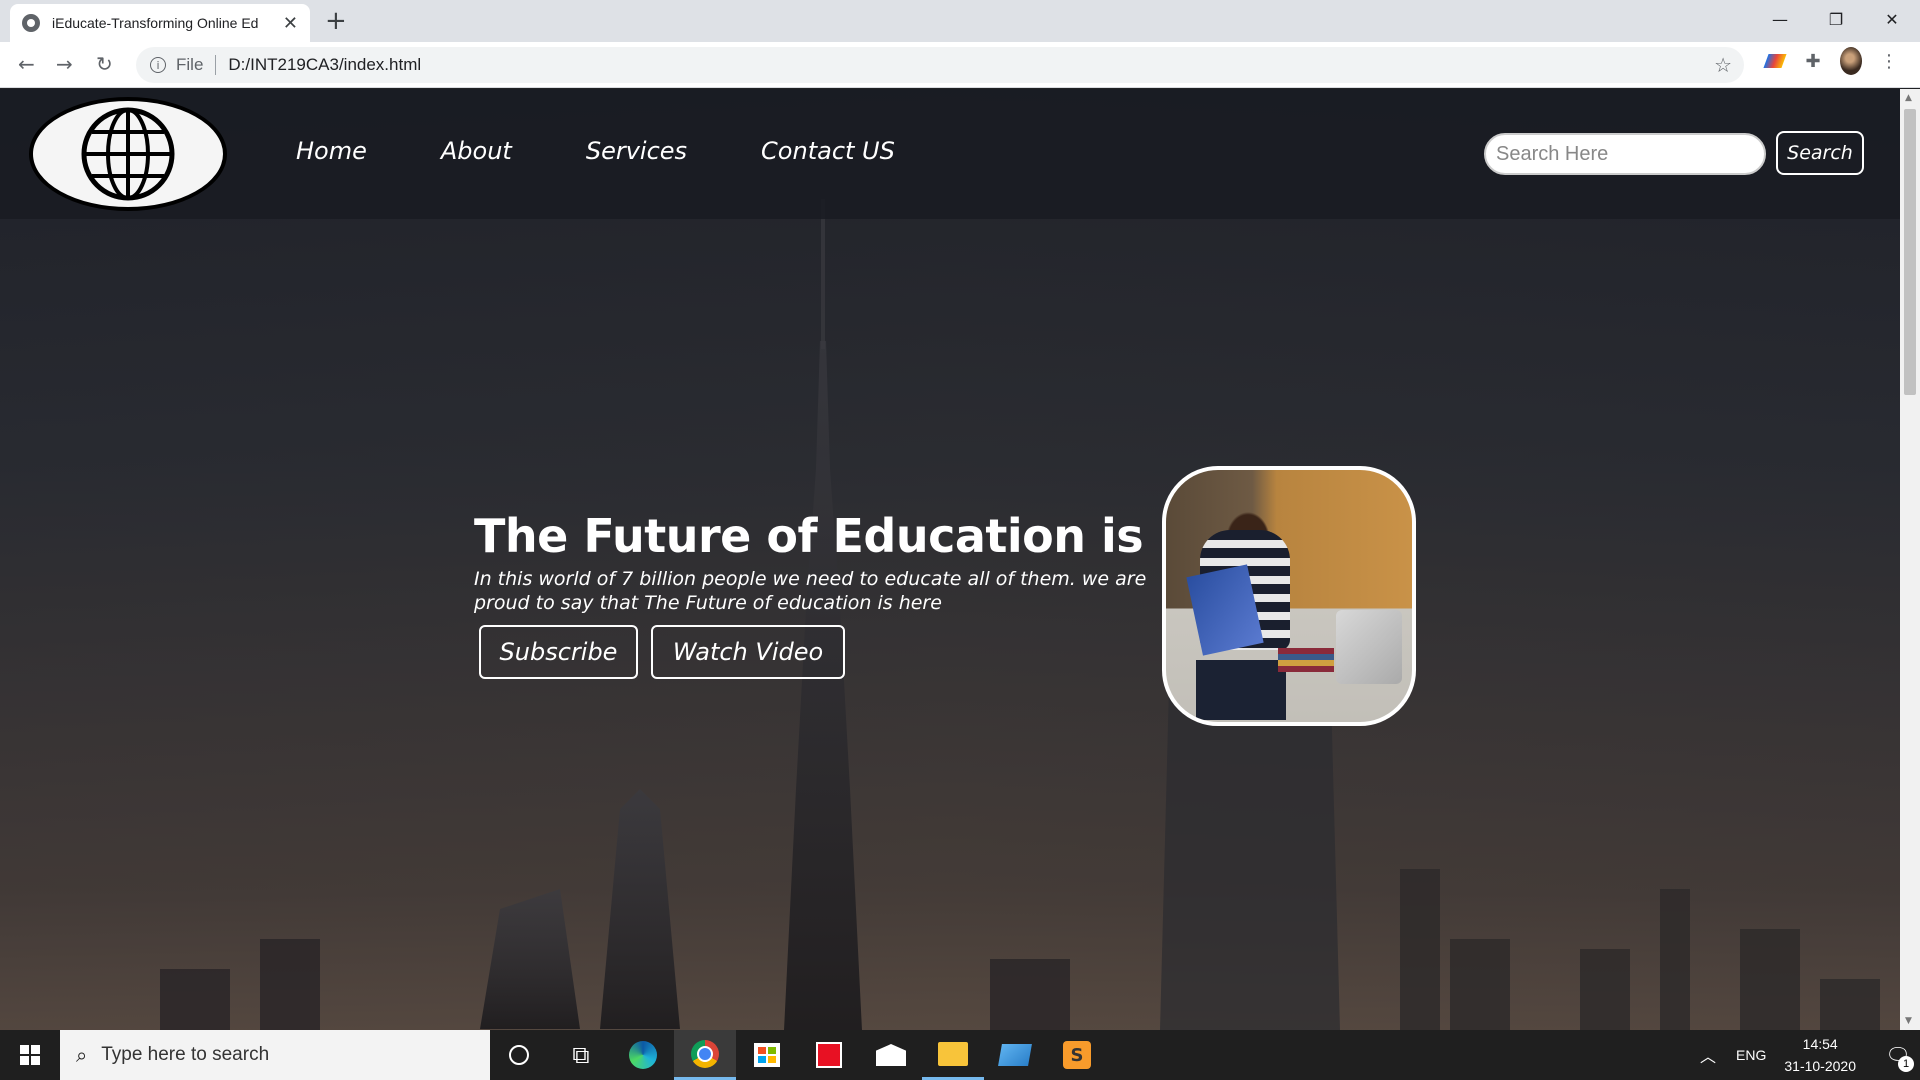  Describe the element at coordinates (1831, 61) in the screenshot. I see `extension-icons: ✚ ⋮` at that location.